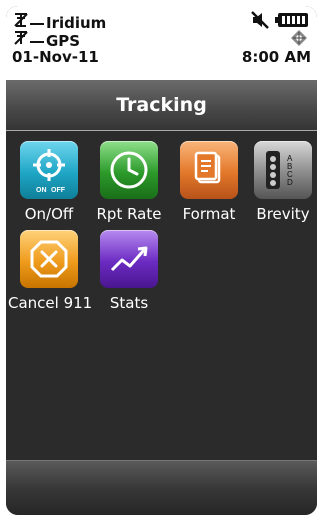 This screenshot has width=323, height=521. What do you see at coordinates (290, 182) in the screenshot?
I see `svg-text: D` at bounding box center [290, 182].